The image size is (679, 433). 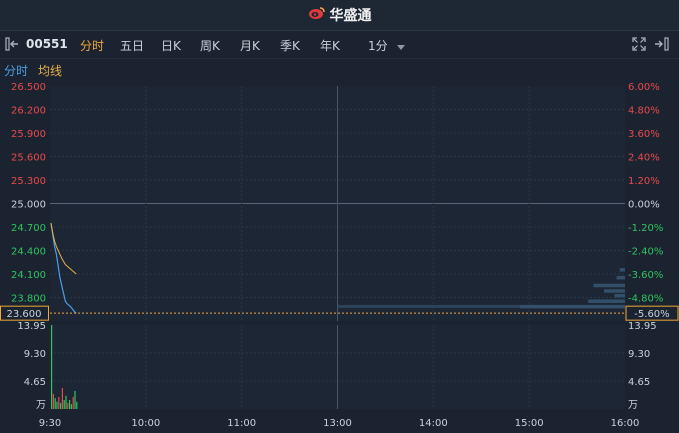 What do you see at coordinates (28, 228) in the screenshot?
I see `price-tick-label: 24.700` at bounding box center [28, 228].